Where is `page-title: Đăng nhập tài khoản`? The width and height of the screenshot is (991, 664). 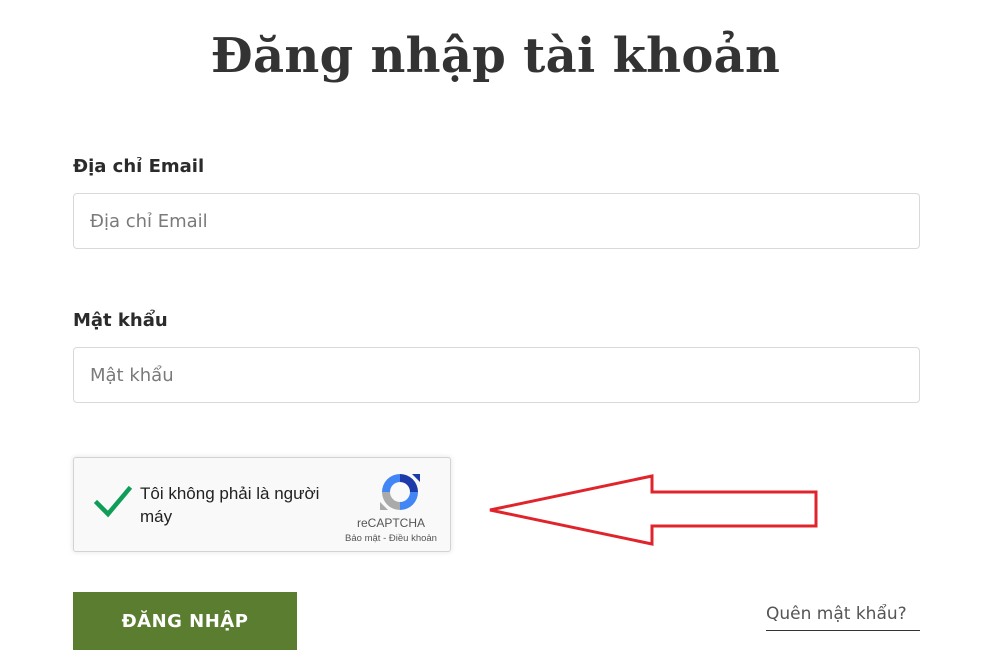
page-title: Đăng nhập tài khoản is located at coordinates (495, 56).